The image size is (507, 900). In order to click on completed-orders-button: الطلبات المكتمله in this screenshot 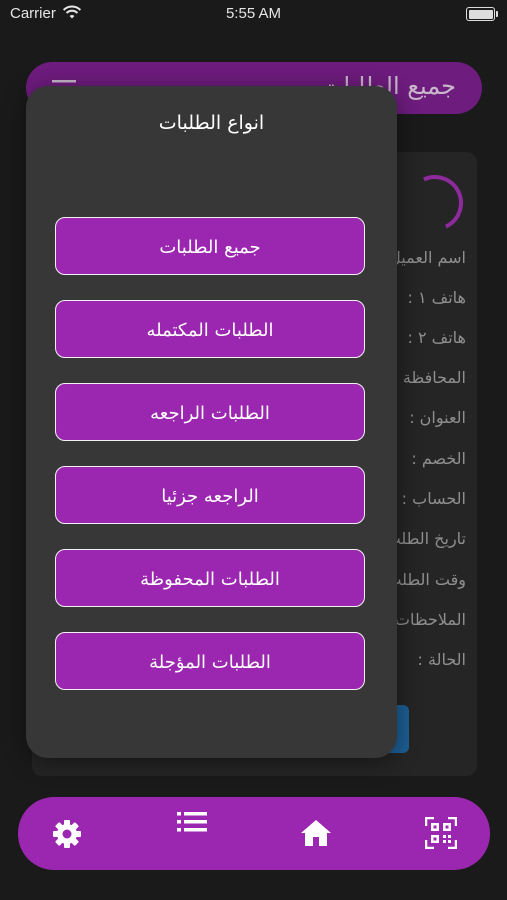, I will do `click(210, 329)`.